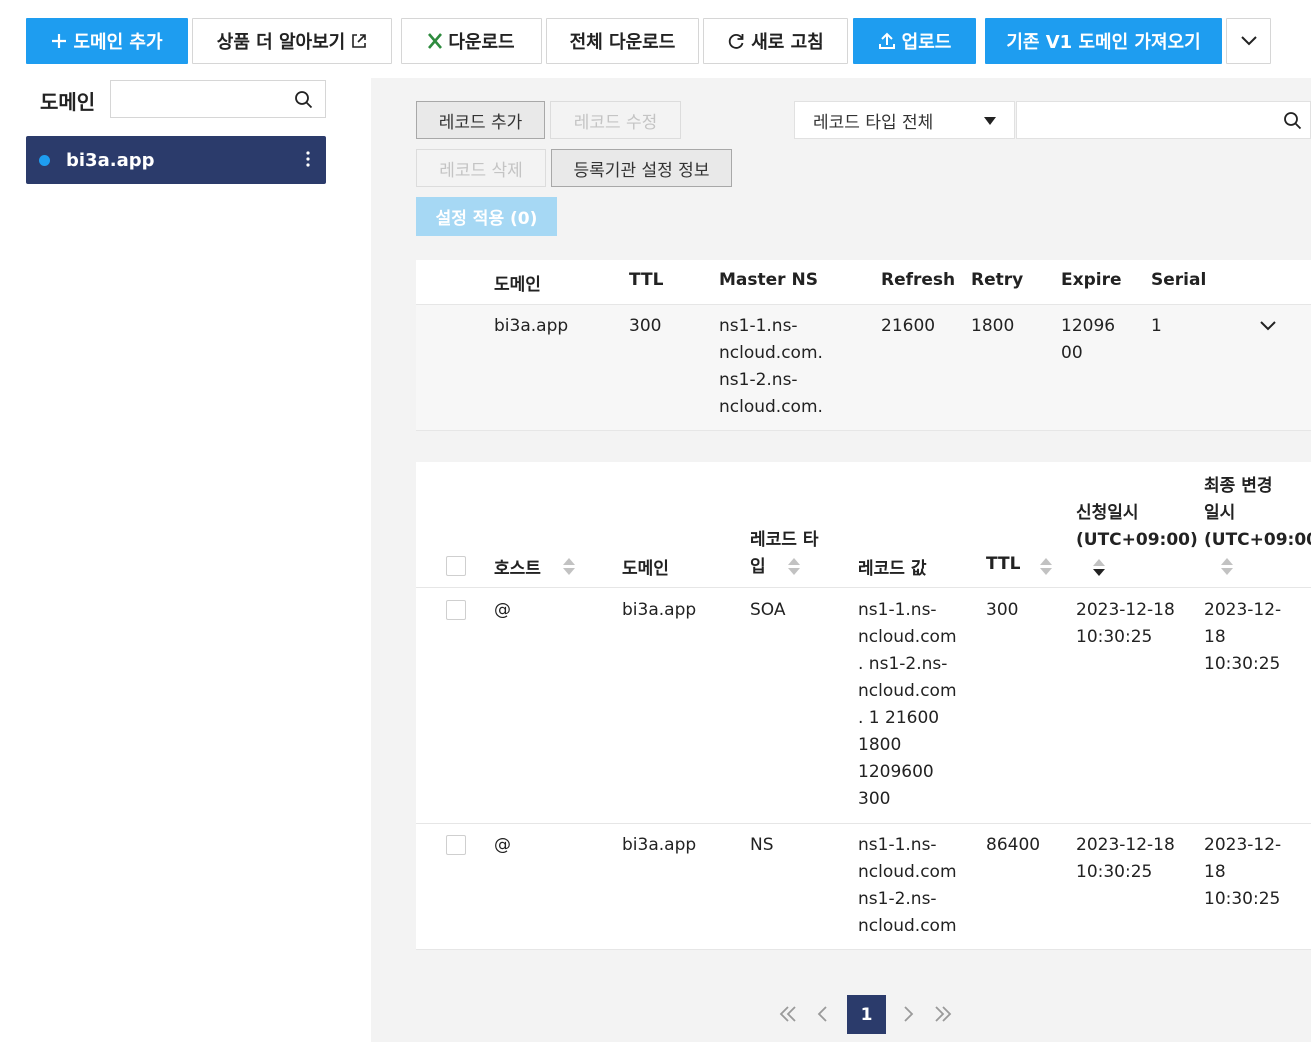 This screenshot has width=1311, height=1042. I want to click on header-modified-line: (UTC+09:00), so click(1257, 540).